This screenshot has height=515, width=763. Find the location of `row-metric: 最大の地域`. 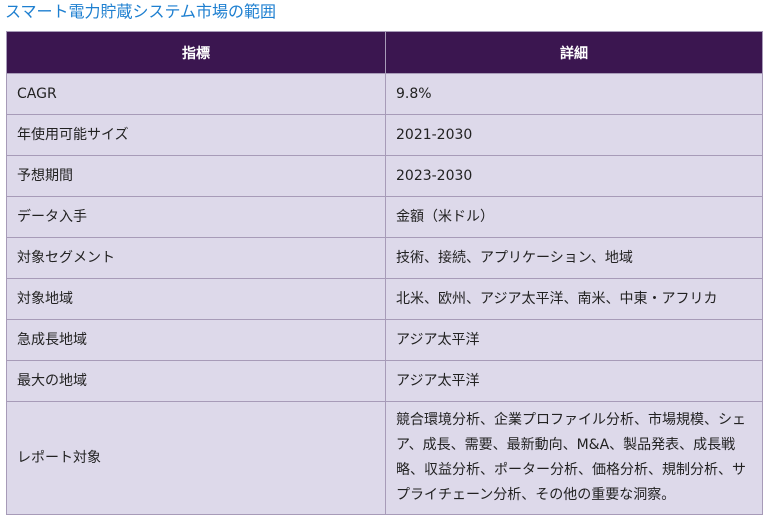

row-metric: 最大の地域 is located at coordinates (196, 381).